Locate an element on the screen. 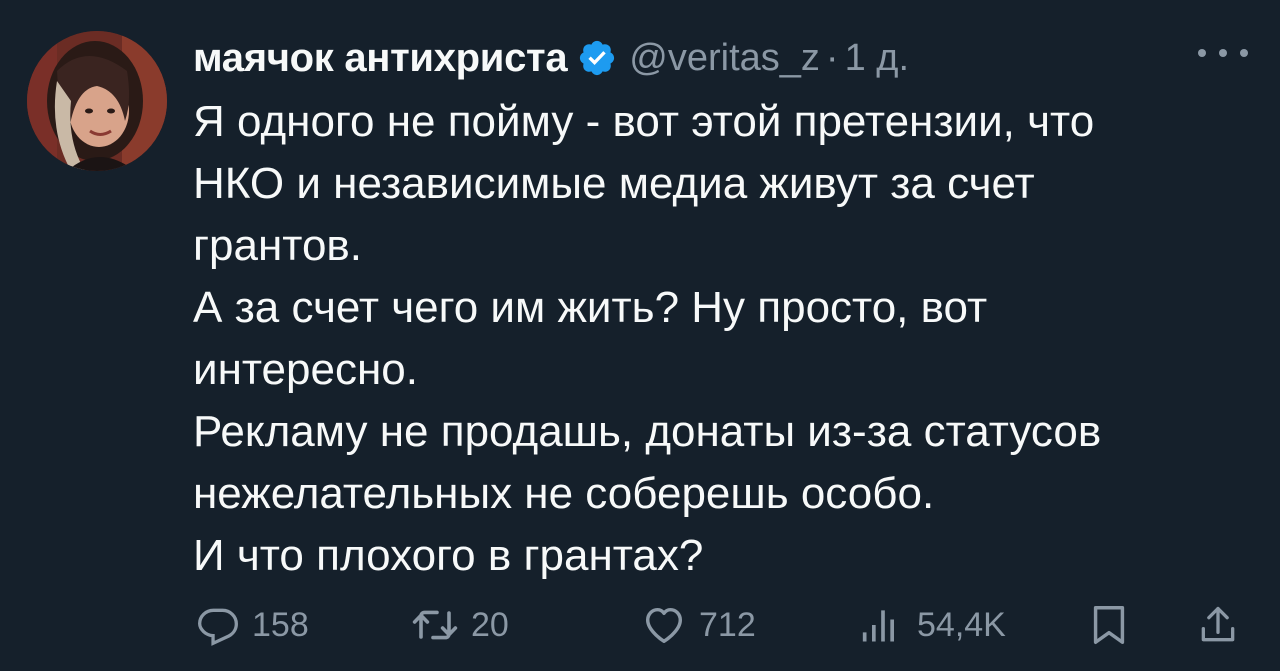 Image resolution: width=1280 pixels, height=671 pixels. author-avatar is located at coordinates (97, 101).